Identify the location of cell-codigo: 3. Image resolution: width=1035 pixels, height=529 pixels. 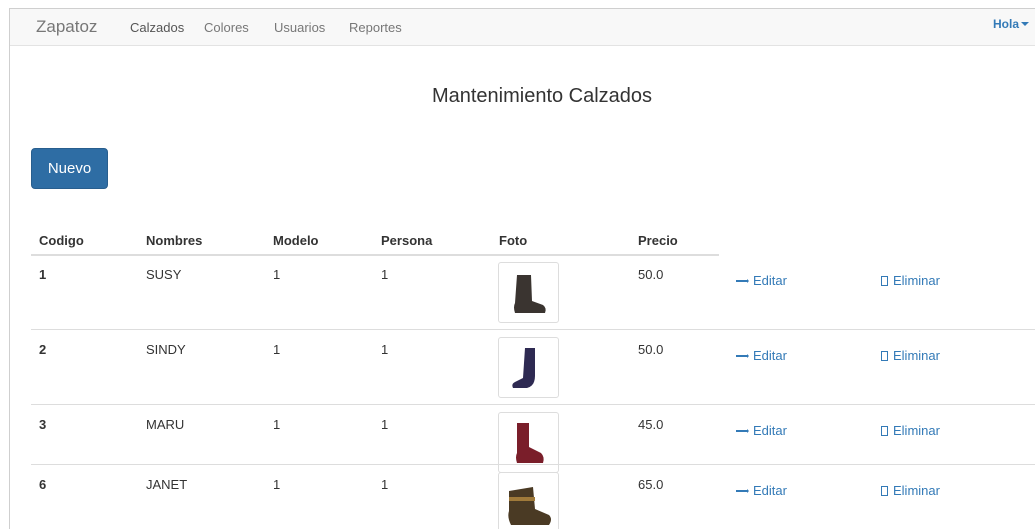
(43, 424).